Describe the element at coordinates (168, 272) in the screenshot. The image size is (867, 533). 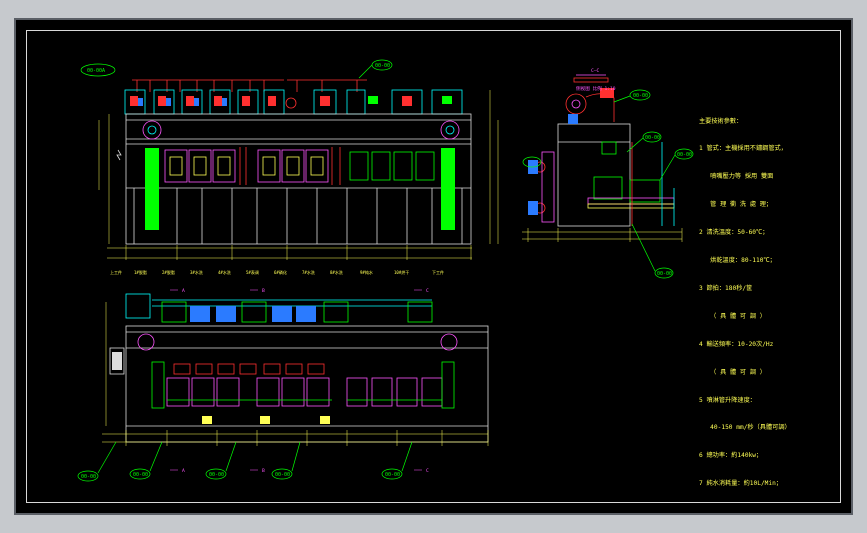
I see `station-label: 2#脱脂` at that location.